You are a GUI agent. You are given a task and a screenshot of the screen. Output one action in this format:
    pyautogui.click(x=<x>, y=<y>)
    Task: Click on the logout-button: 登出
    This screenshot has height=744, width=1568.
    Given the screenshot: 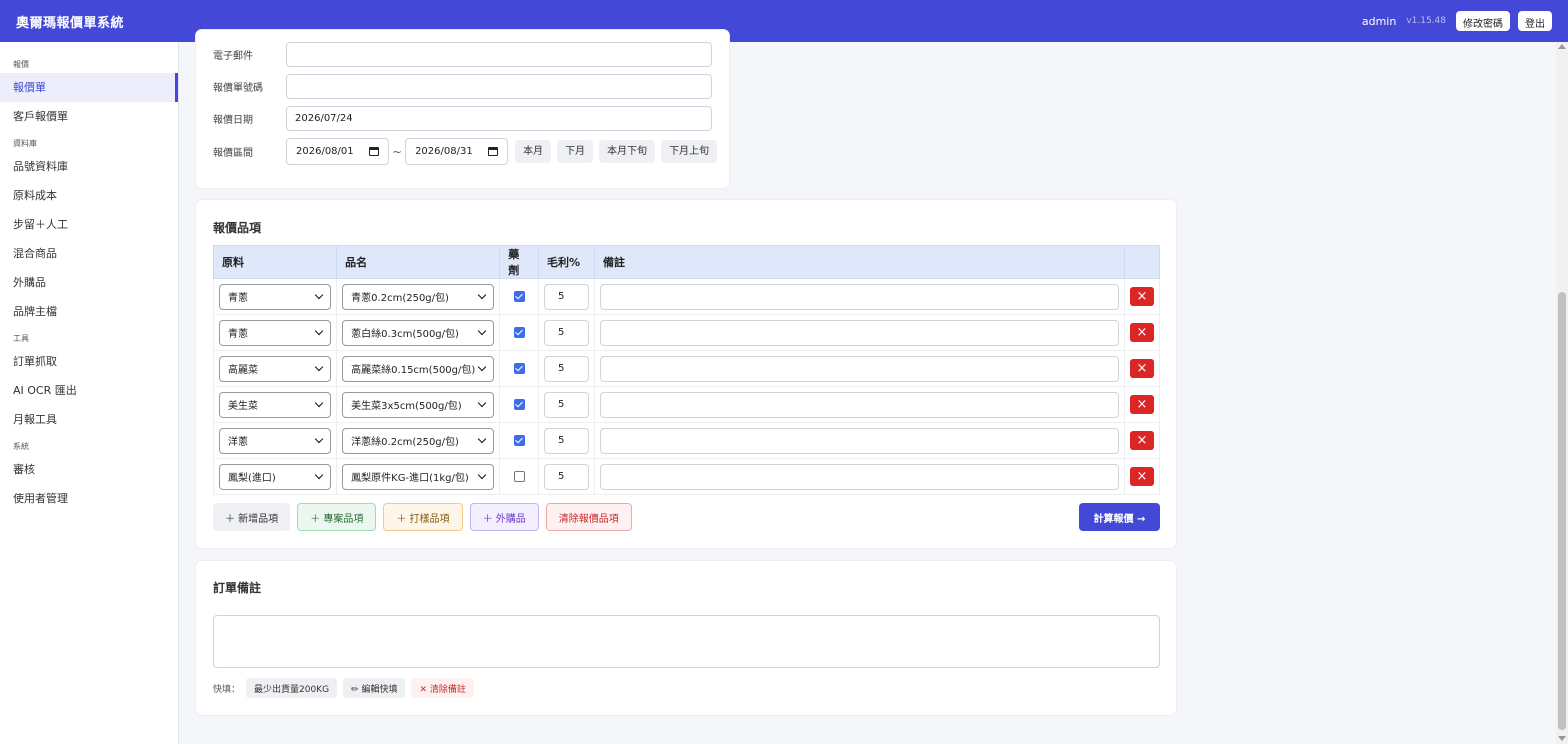 What is the action you would take?
    pyautogui.click(x=1535, y=21)
    